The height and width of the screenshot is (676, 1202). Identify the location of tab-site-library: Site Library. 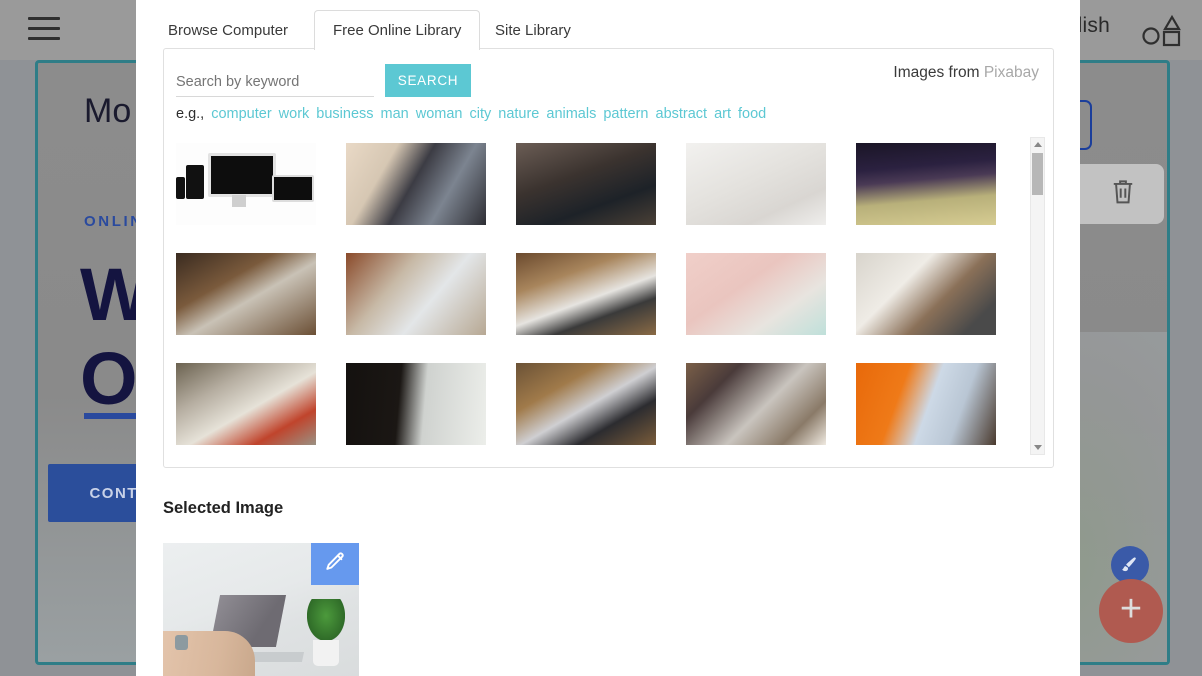
(533, 30).